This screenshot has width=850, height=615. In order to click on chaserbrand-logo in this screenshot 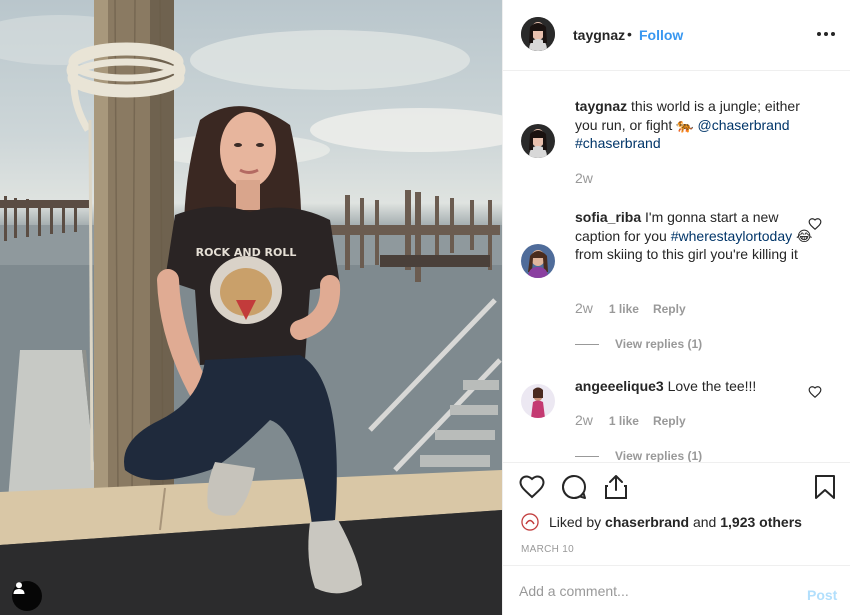, I will do `click(530, 522)`.